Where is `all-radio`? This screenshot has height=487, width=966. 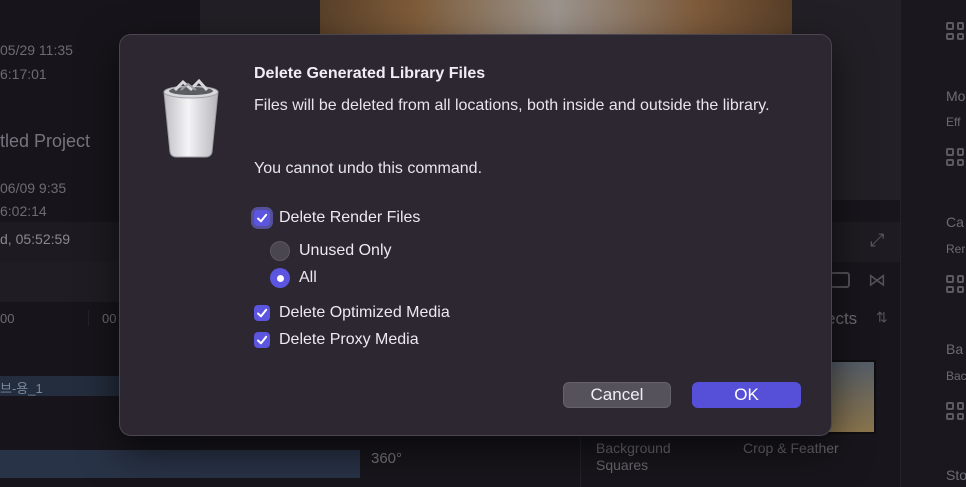 all-radio is located at coordinates (280, 278).